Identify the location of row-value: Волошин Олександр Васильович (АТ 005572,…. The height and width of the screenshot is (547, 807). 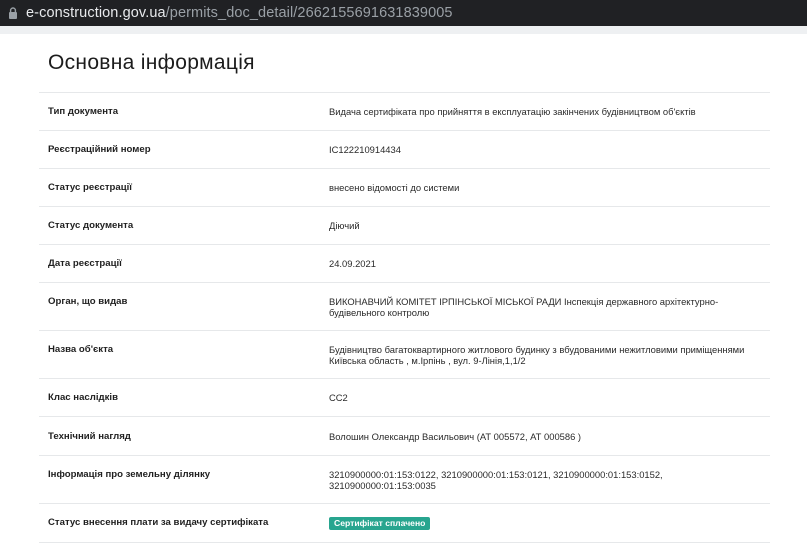
(455, 436).